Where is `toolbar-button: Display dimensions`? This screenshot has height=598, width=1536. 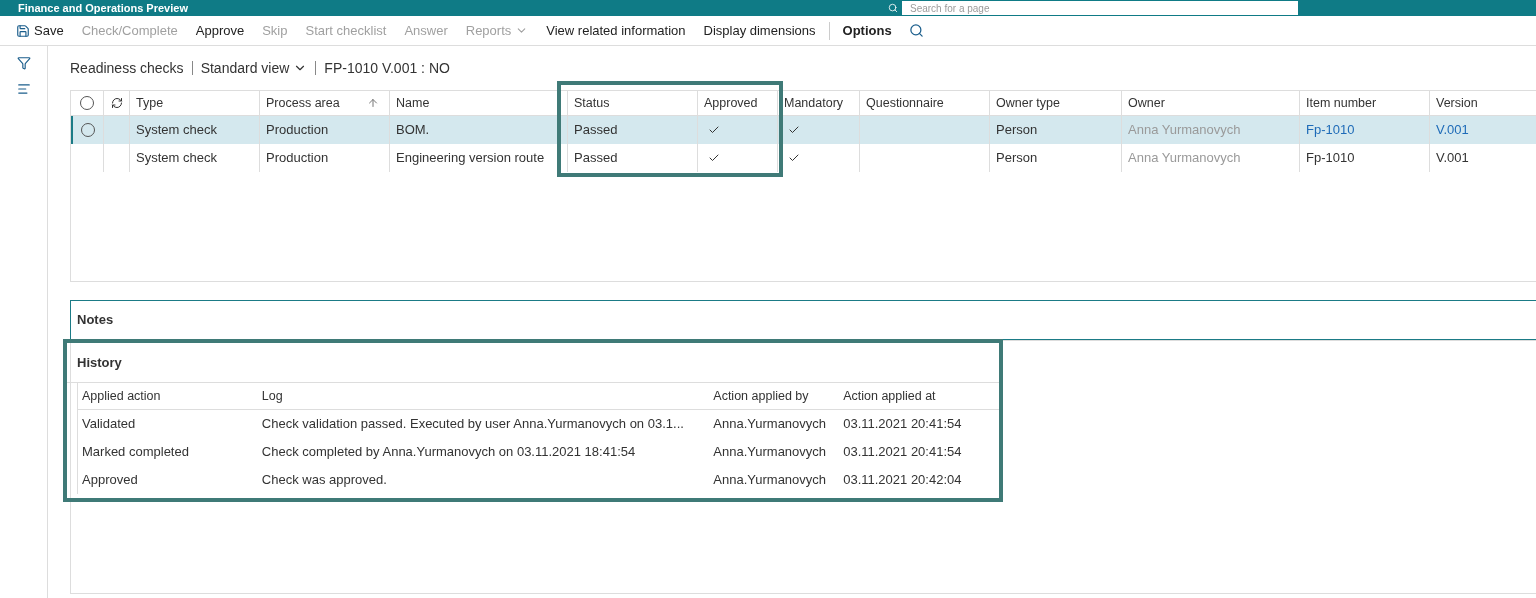
toolbar-button: Display dimensions is located at coordinates (759, 30).